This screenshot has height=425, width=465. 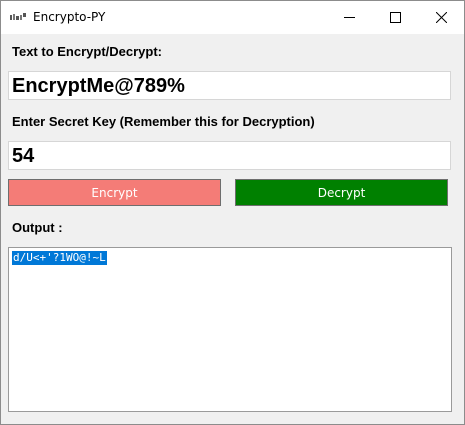 I want to click on close-button, so click(x=441, y=17).